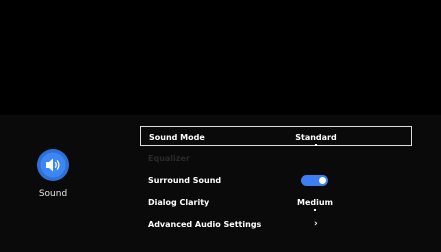 The height and width of the screenshot is (252, 441). I want to click on menu-item-sound-mode: Sound Mode Standard, so click(276, 136).